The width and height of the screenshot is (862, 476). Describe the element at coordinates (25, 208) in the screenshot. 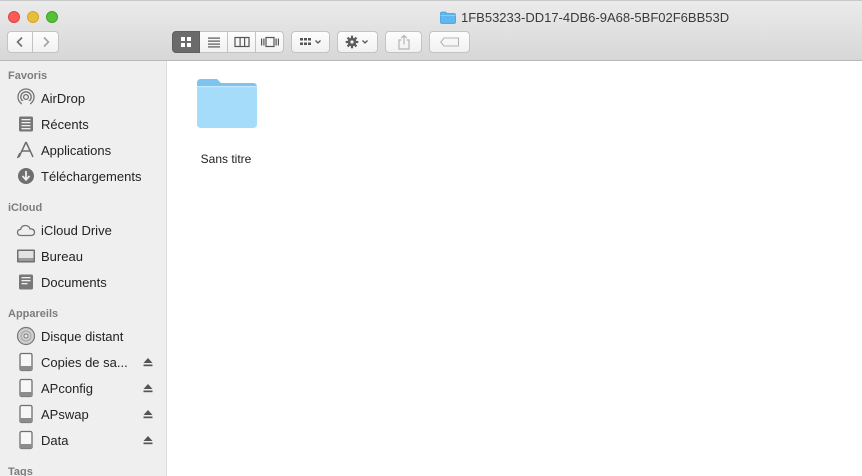

I see `sidebar-section-icloud: iCloud` at that location.